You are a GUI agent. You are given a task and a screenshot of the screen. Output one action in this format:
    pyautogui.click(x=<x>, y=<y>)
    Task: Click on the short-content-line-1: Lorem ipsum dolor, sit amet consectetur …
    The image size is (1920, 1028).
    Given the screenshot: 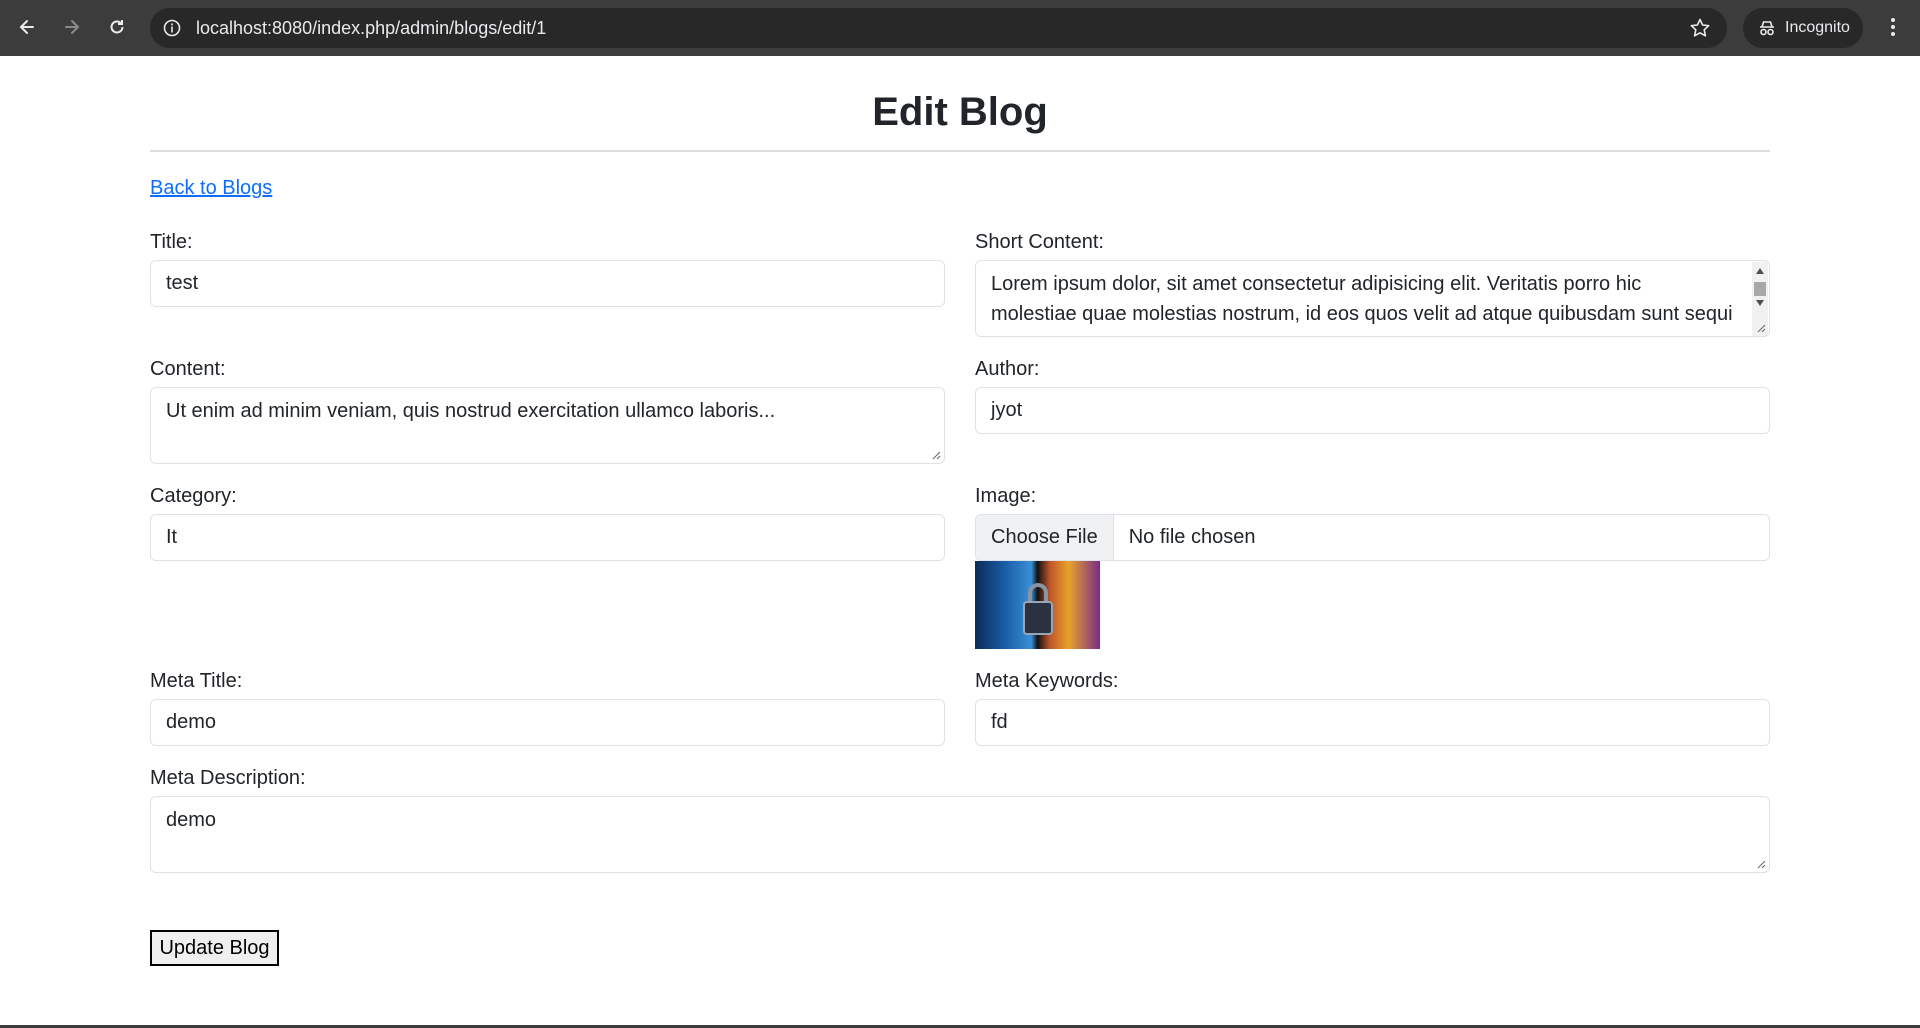 What is the action you would take?
    pyautogui.click(x=1316, y=284)
    